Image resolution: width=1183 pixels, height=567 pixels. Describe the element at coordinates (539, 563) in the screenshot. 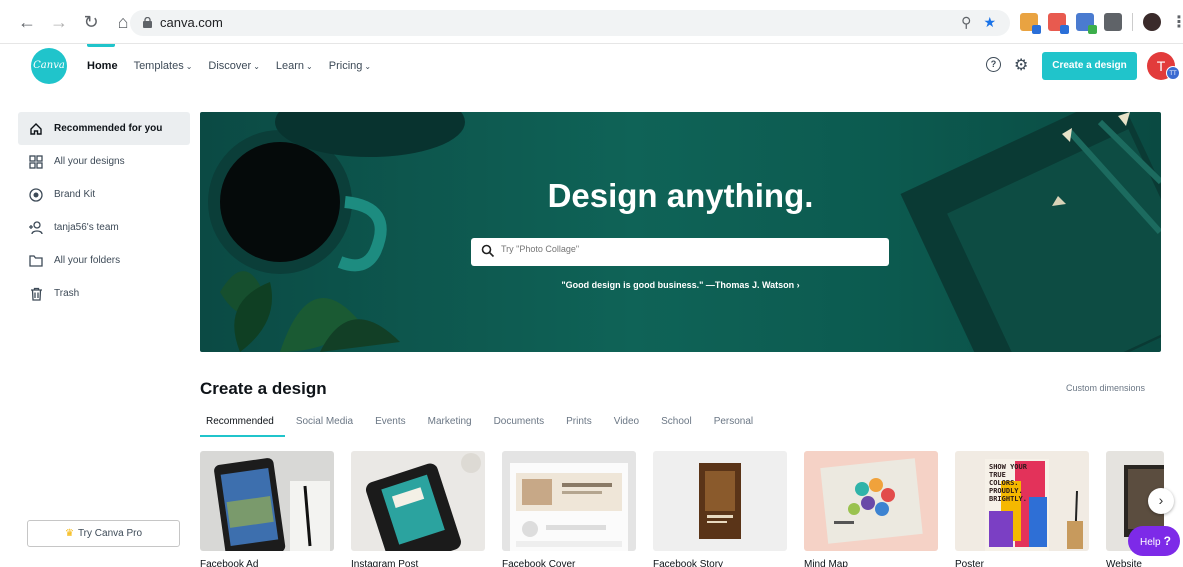

I see `card-label: Facebook Cover` at that location.